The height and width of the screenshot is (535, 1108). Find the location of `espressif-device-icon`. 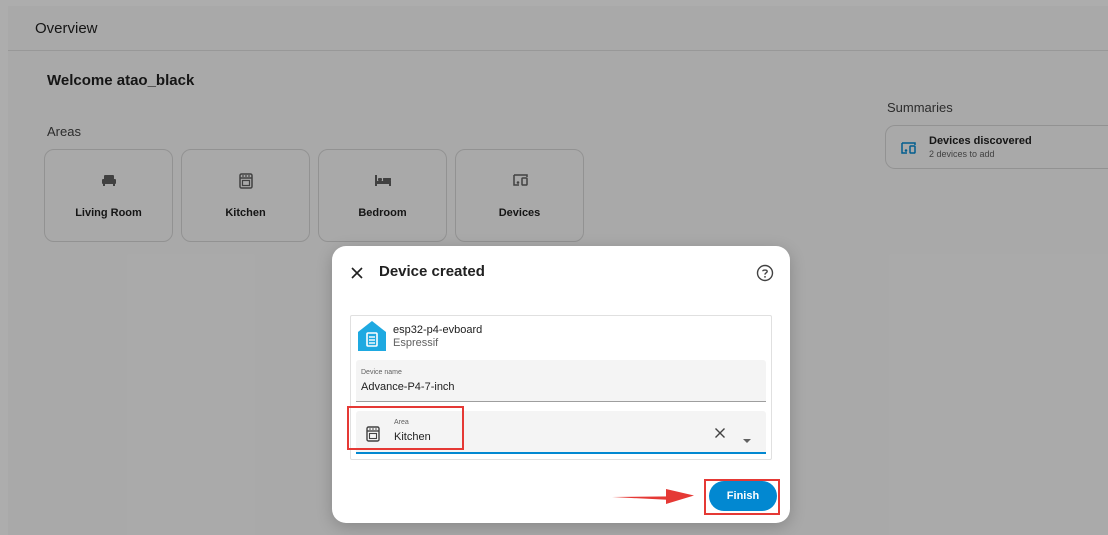

espressif-device-icon is located at coordinates (372, 336).